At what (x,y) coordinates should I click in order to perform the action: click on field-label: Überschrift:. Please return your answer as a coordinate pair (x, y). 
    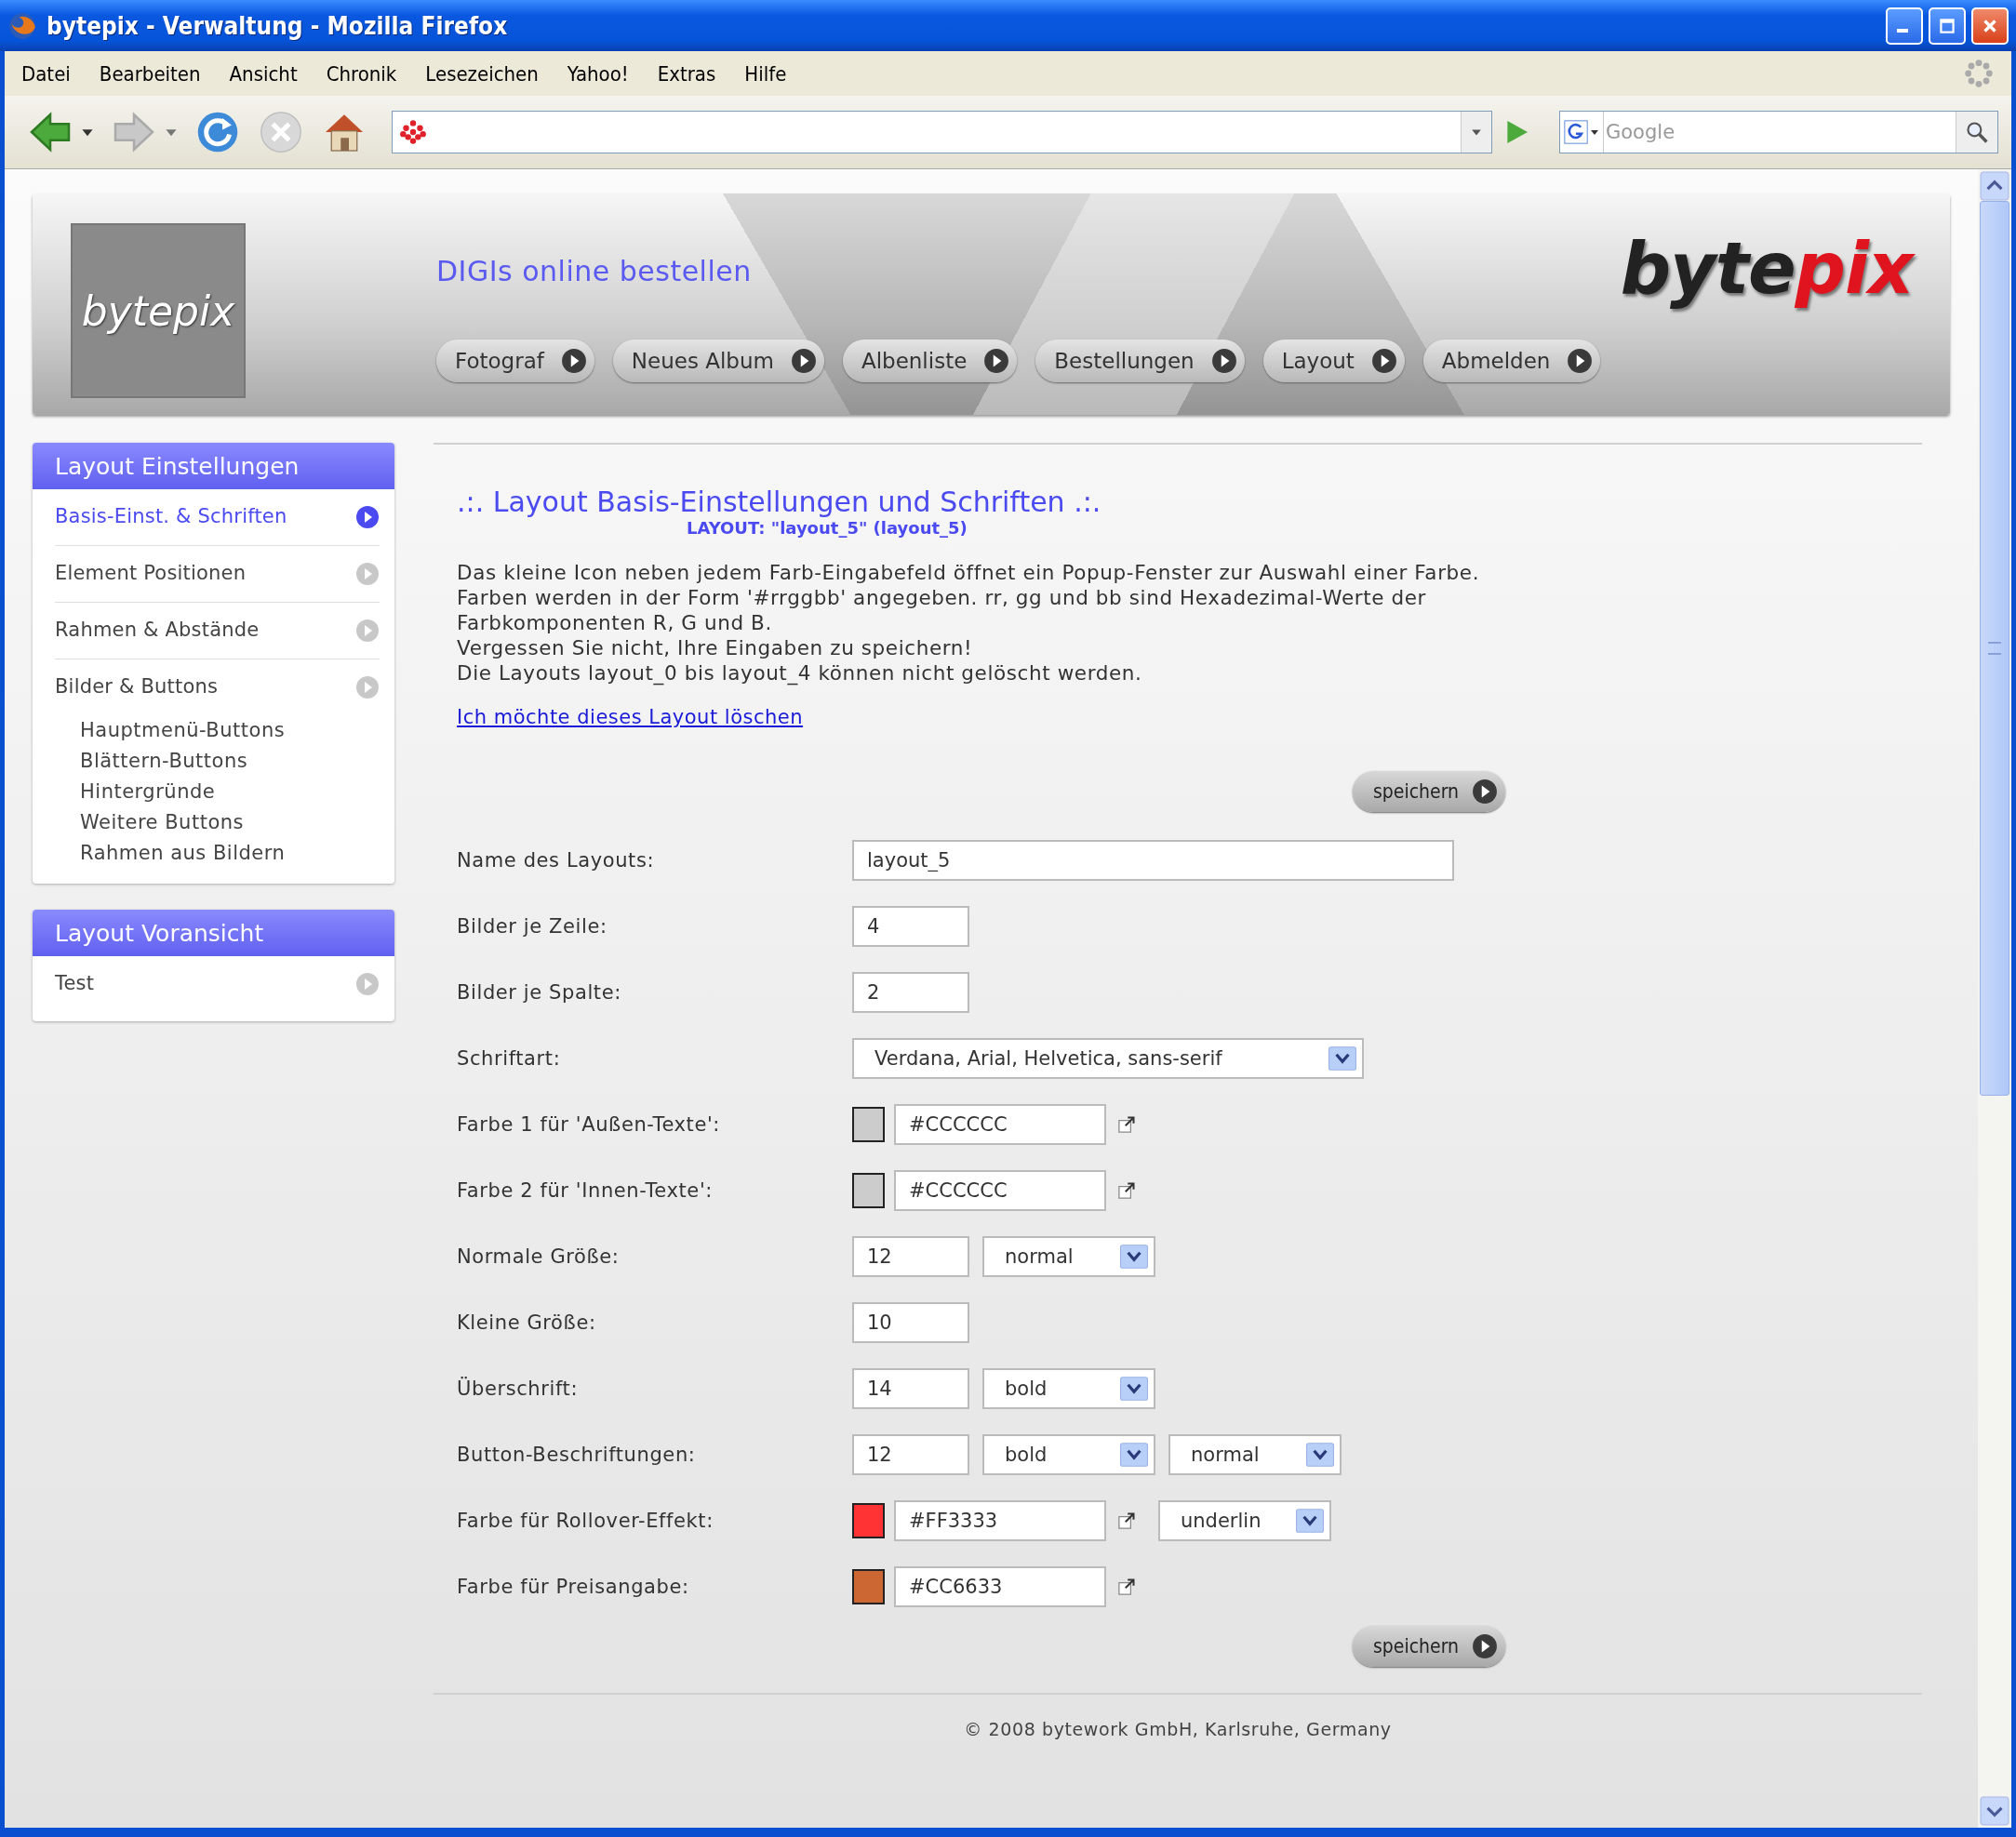
    Looking at the image, I should click on (518, 1389).